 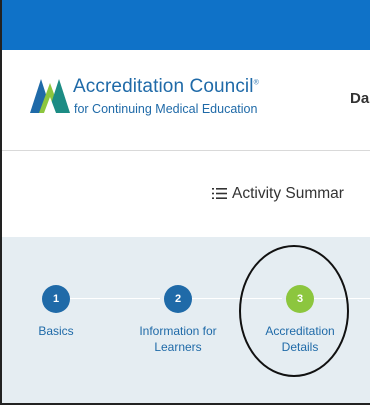 I want to click on logo-title: Accreditation Council®, so click(x=166, y=87).